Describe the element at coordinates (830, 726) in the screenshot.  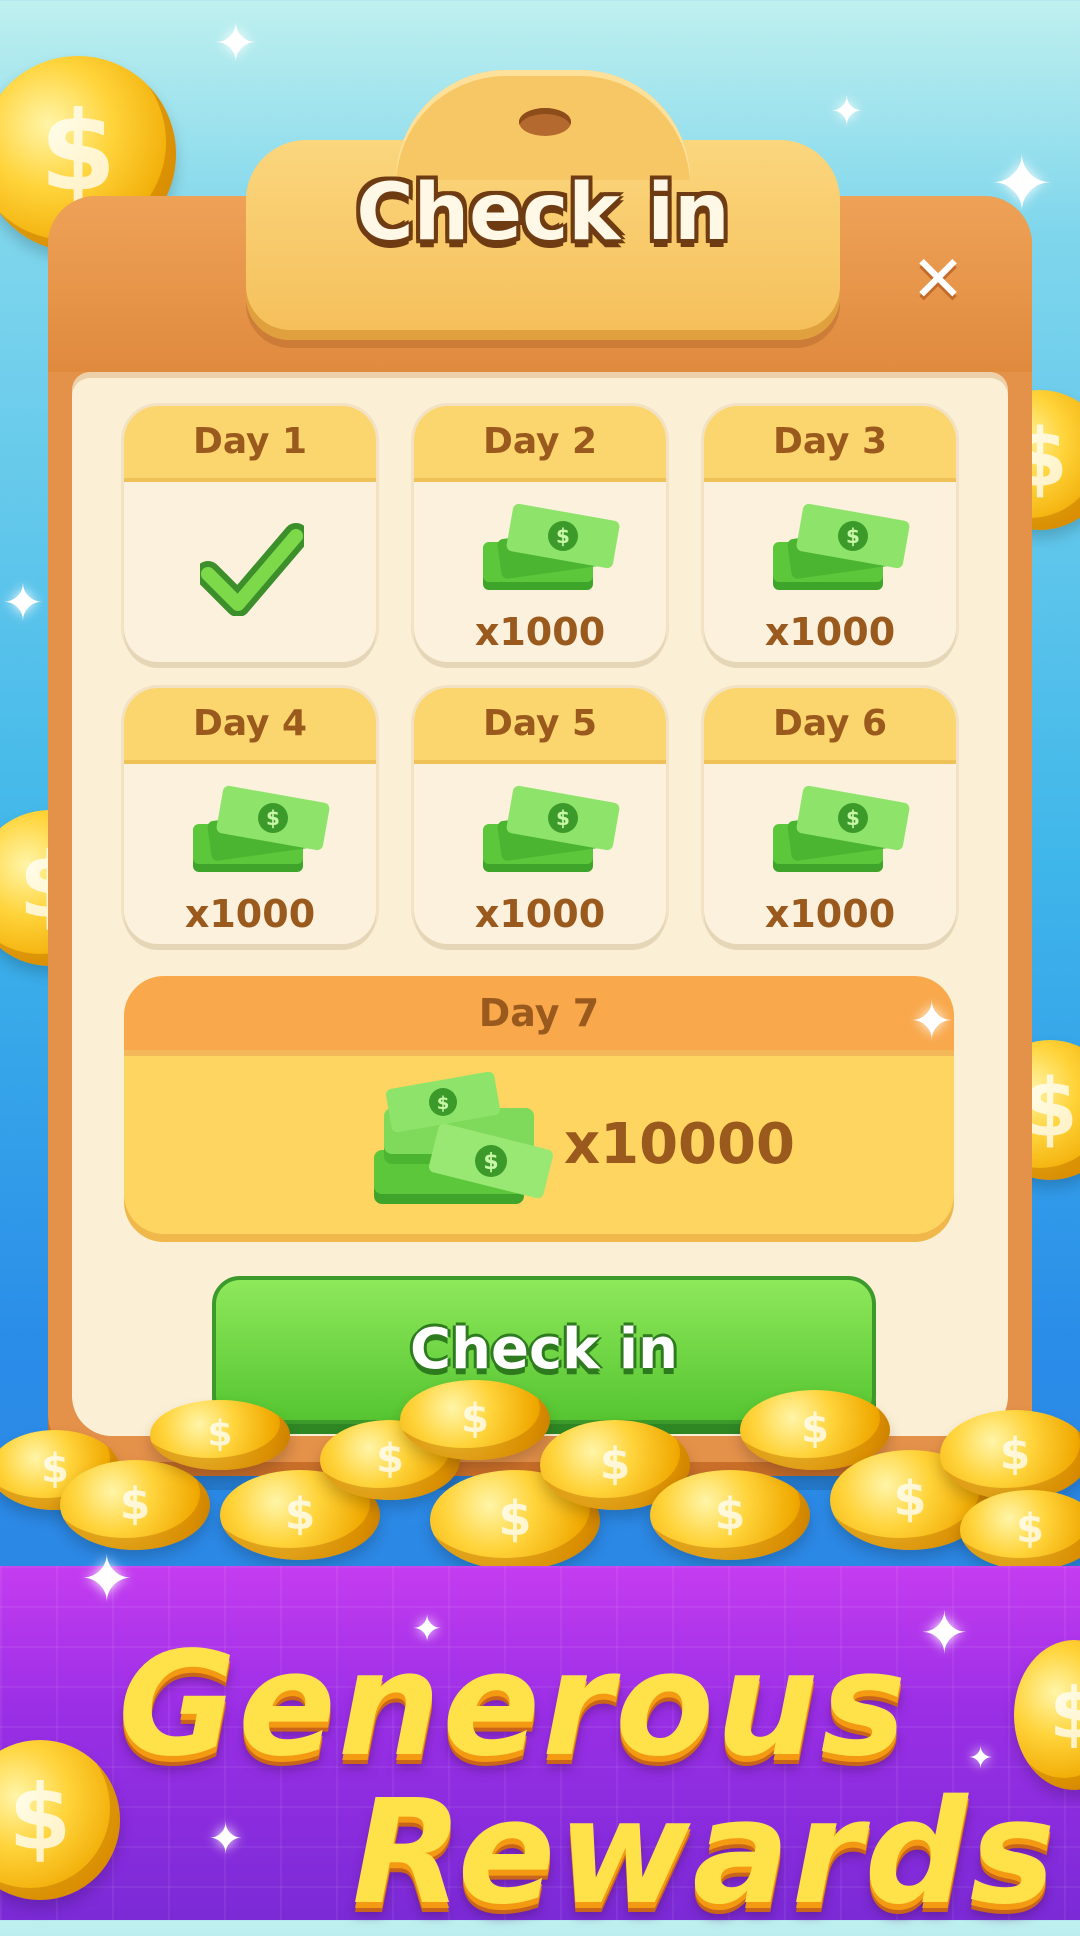
I see `day-label: Day 6` at that location.